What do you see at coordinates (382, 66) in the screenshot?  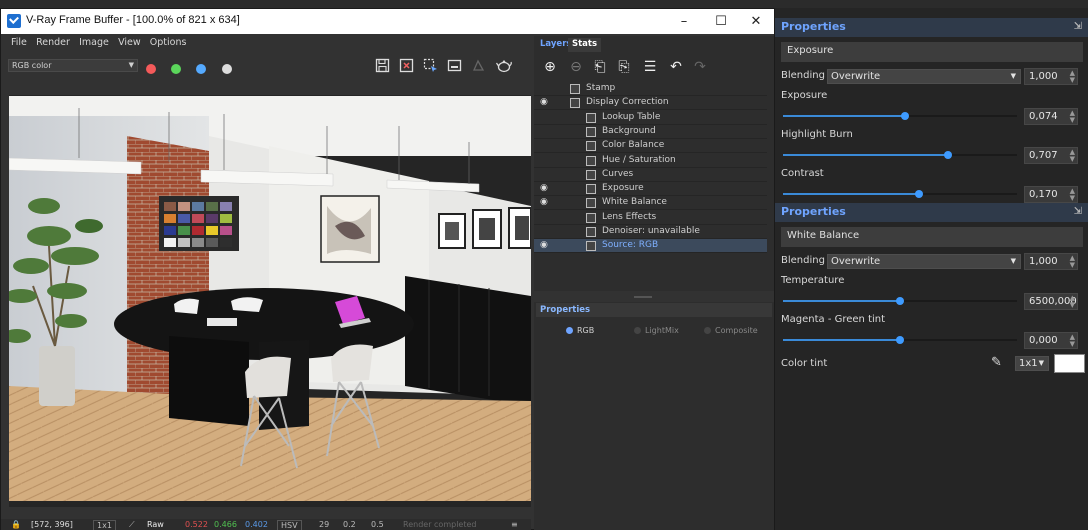 I see `save-icon` at bounding box center [382, 66].